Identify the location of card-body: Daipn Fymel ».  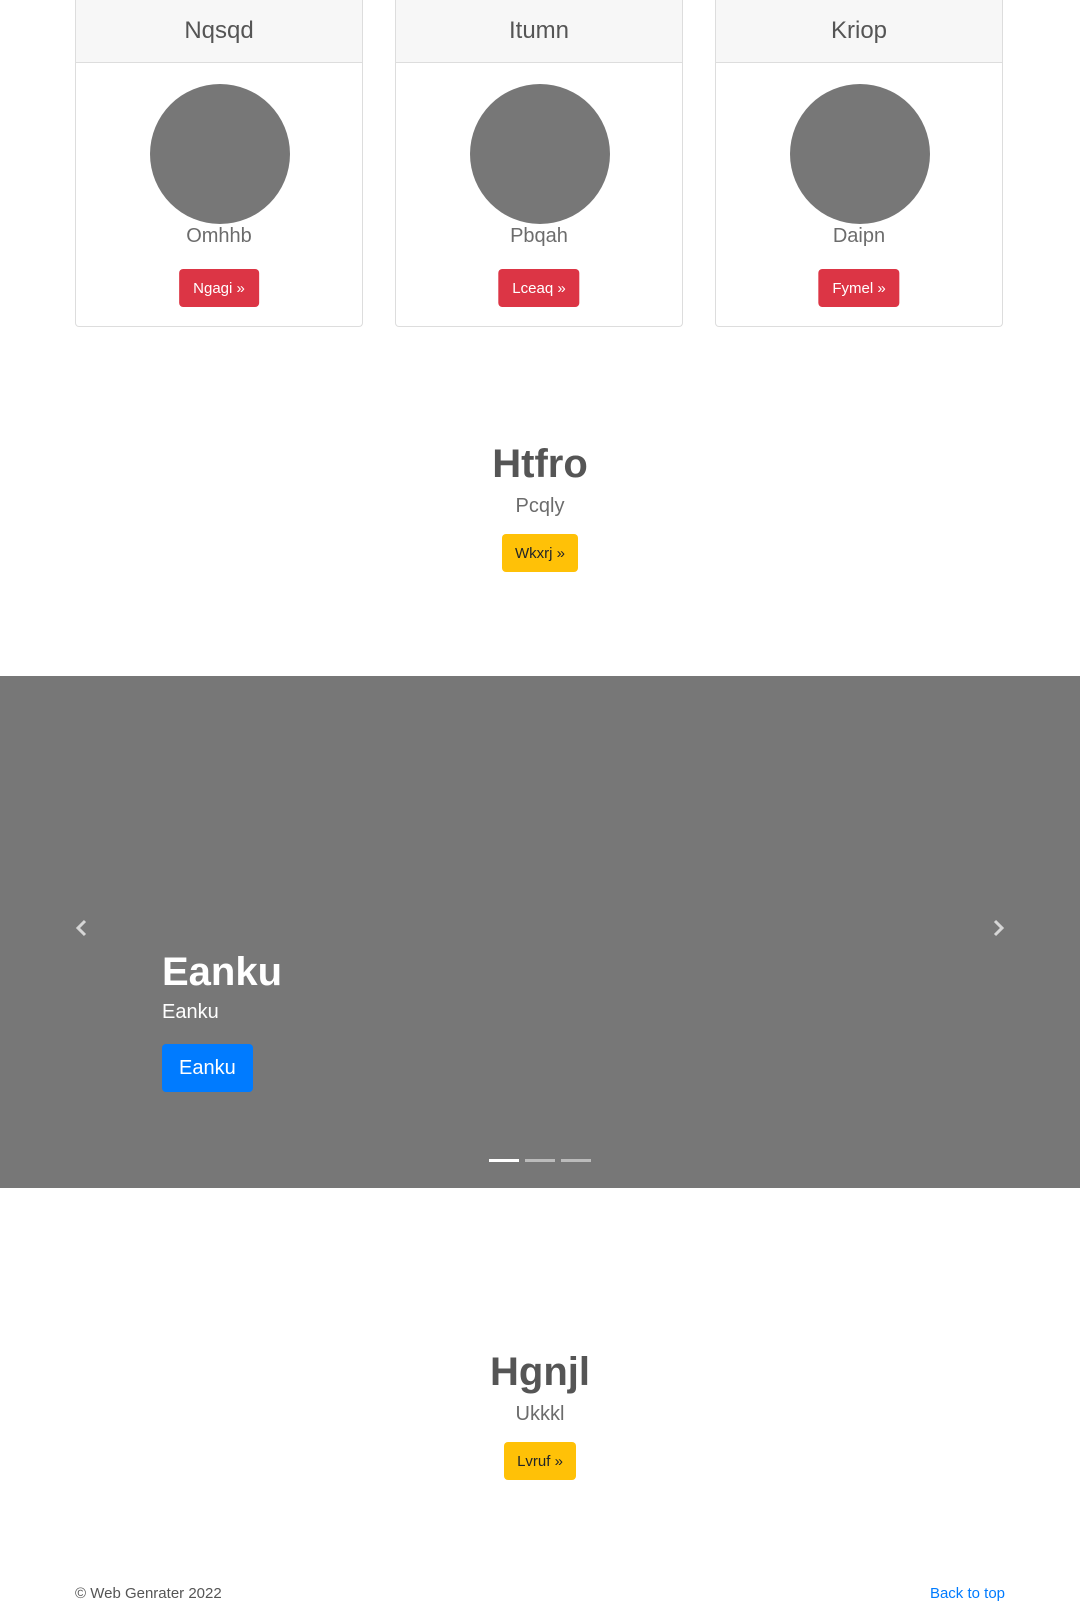
(859, 195).